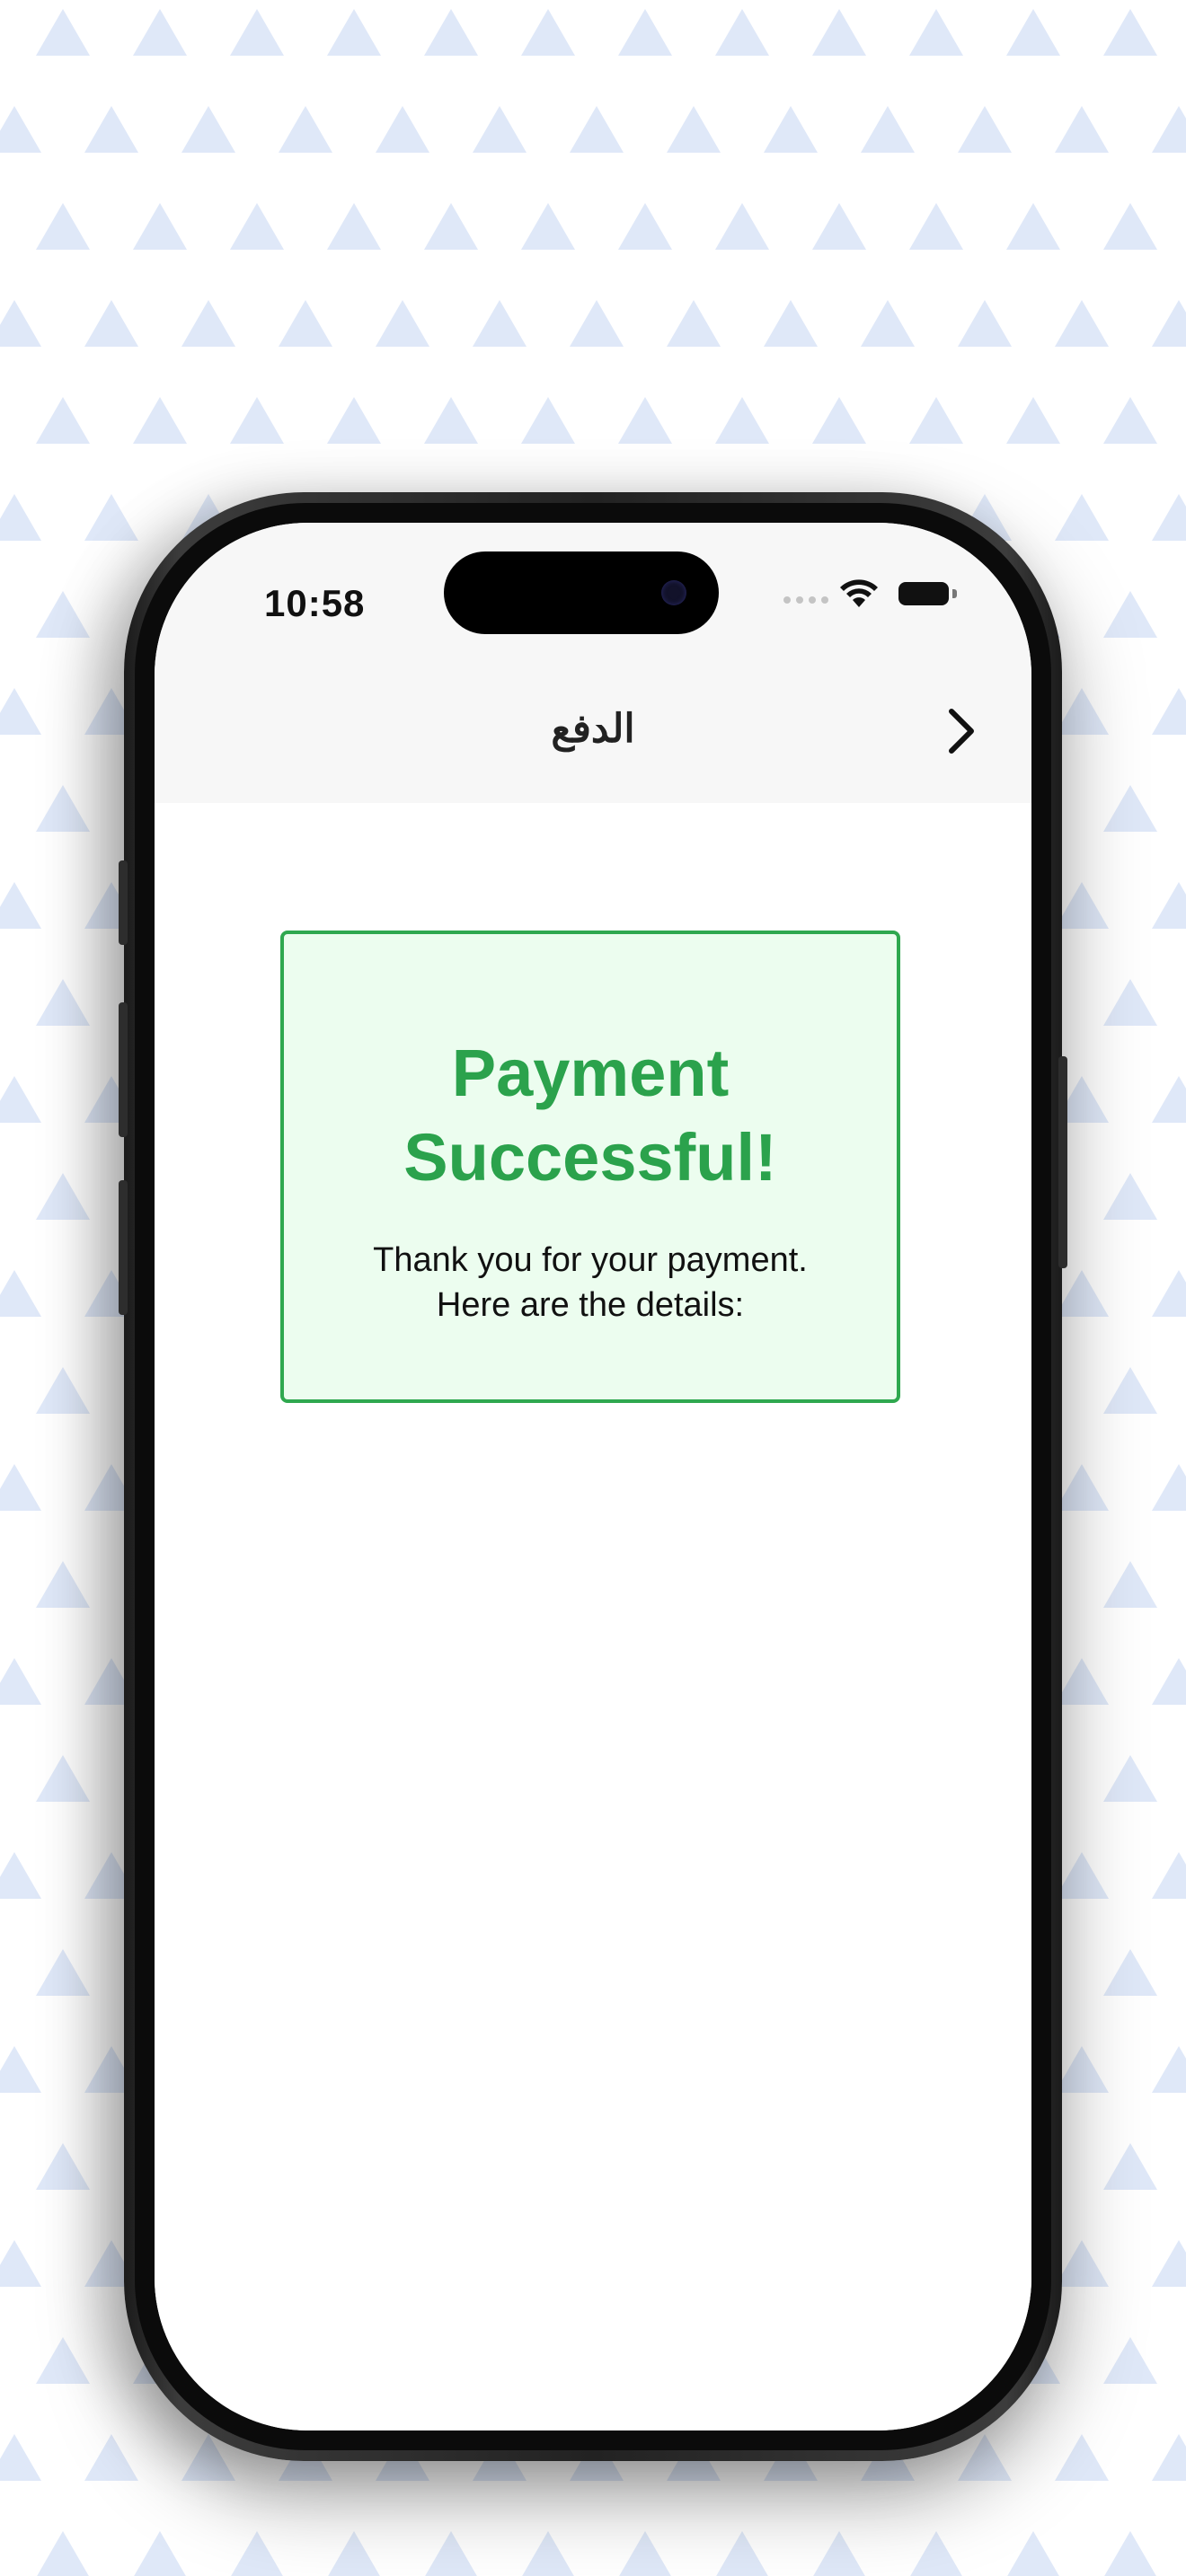 This screenshot has width=1186, height=2576. What do you see at coordinates (581, 592) in the screenshot?
I see `dynamic-island` at bounding box center [581, 592].